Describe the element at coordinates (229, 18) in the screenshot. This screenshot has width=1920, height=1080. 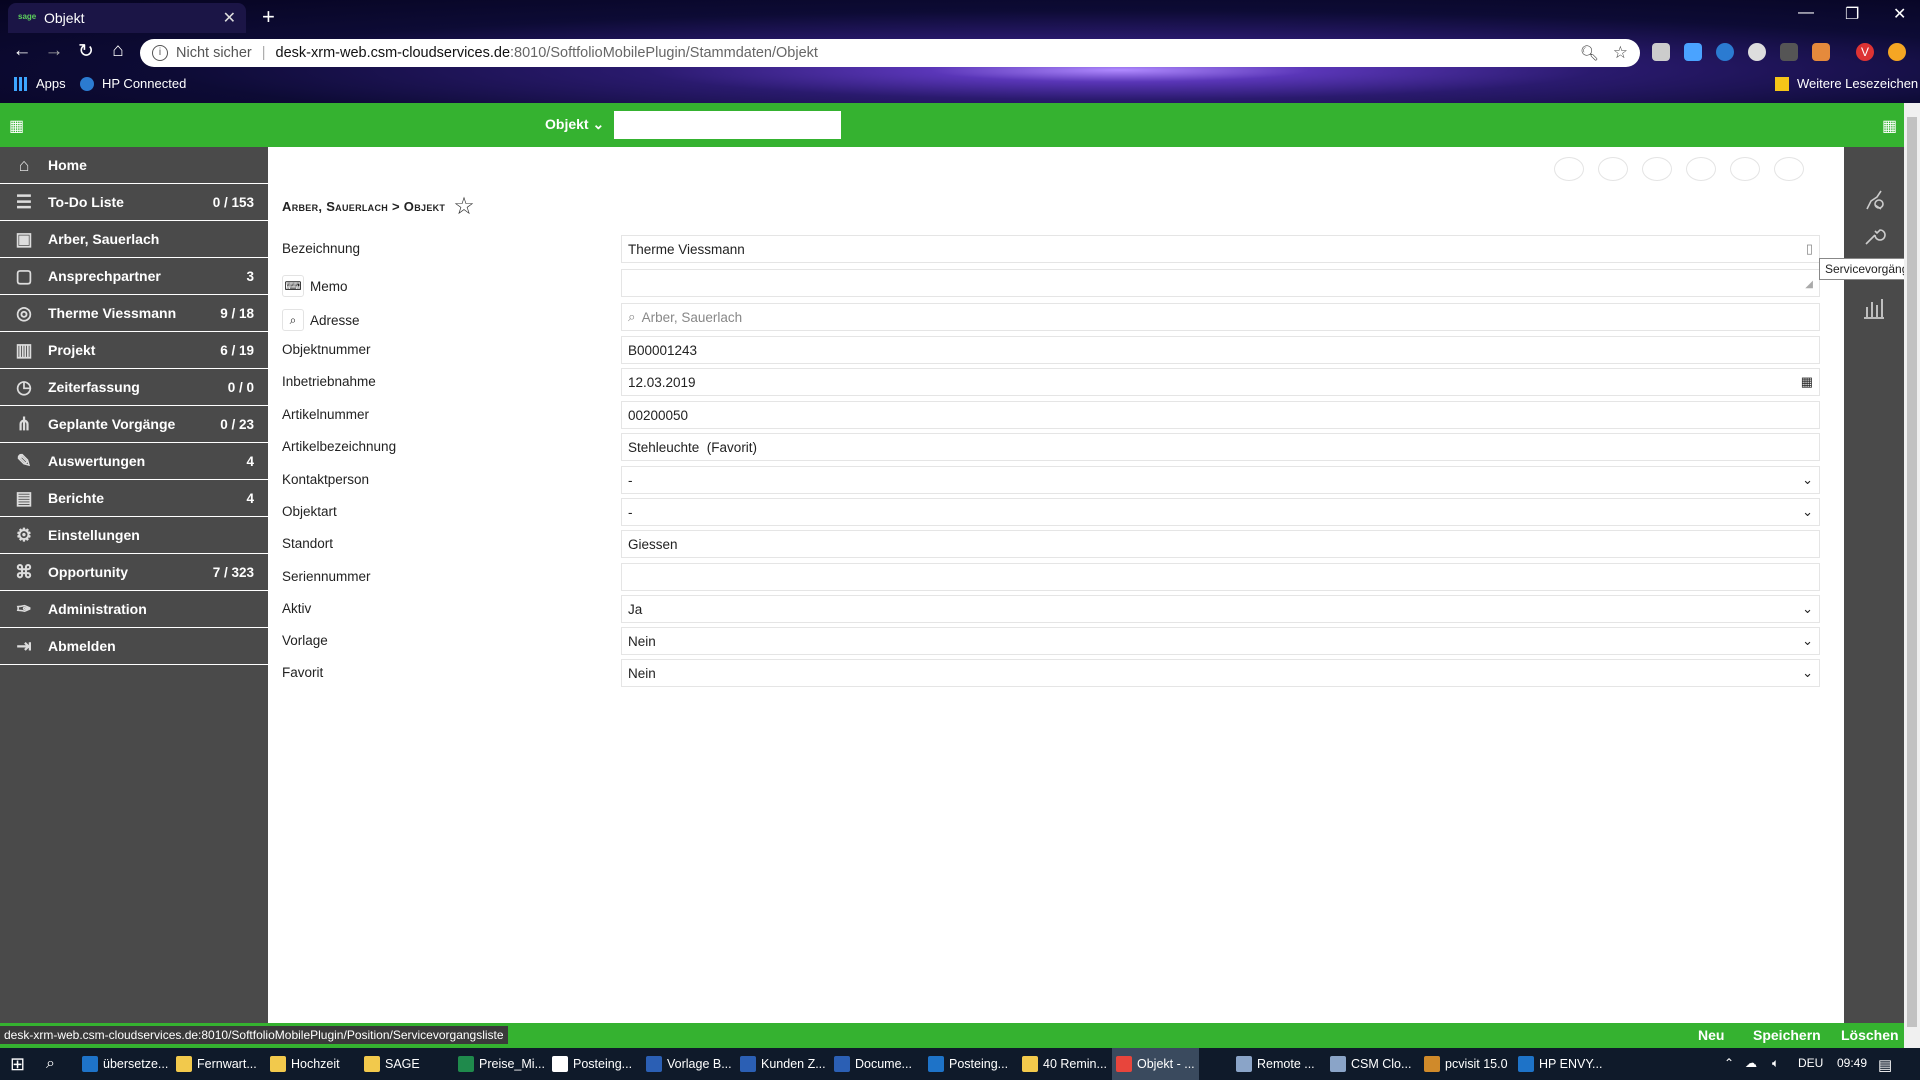
I see `tab-close-icon: ✕` at that location.